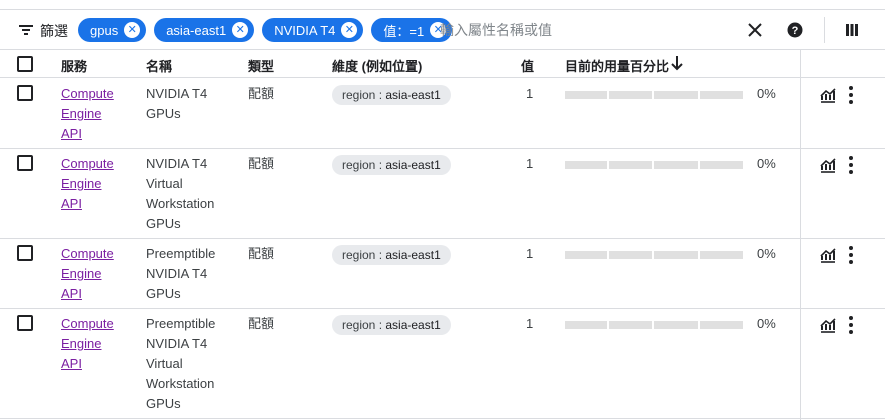 The height and width of the screenshot is (420, 885). I want to click on column-header-service: 服務, so click(74, 65).